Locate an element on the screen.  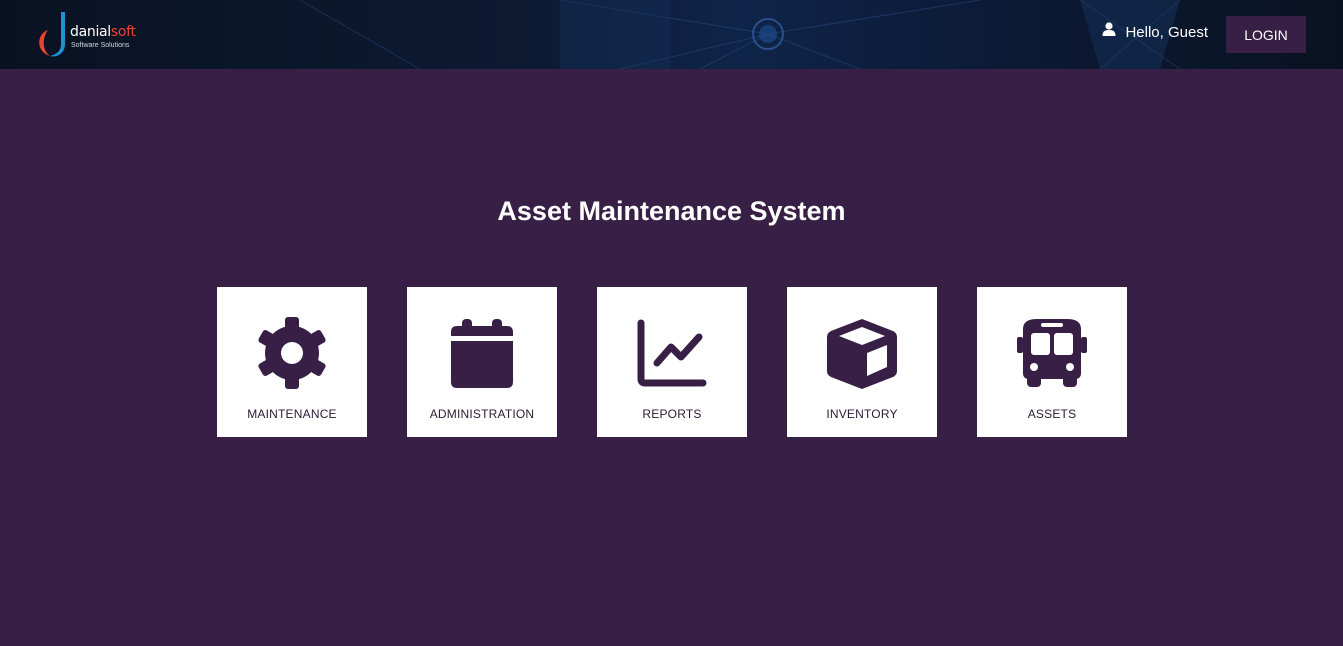
tile-label: ASSETS is located at coordinates (1052, 414).